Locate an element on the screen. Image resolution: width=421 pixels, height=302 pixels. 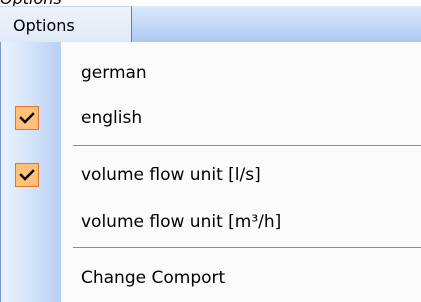
menu-item-english: english is located at coordinates (210, 118).